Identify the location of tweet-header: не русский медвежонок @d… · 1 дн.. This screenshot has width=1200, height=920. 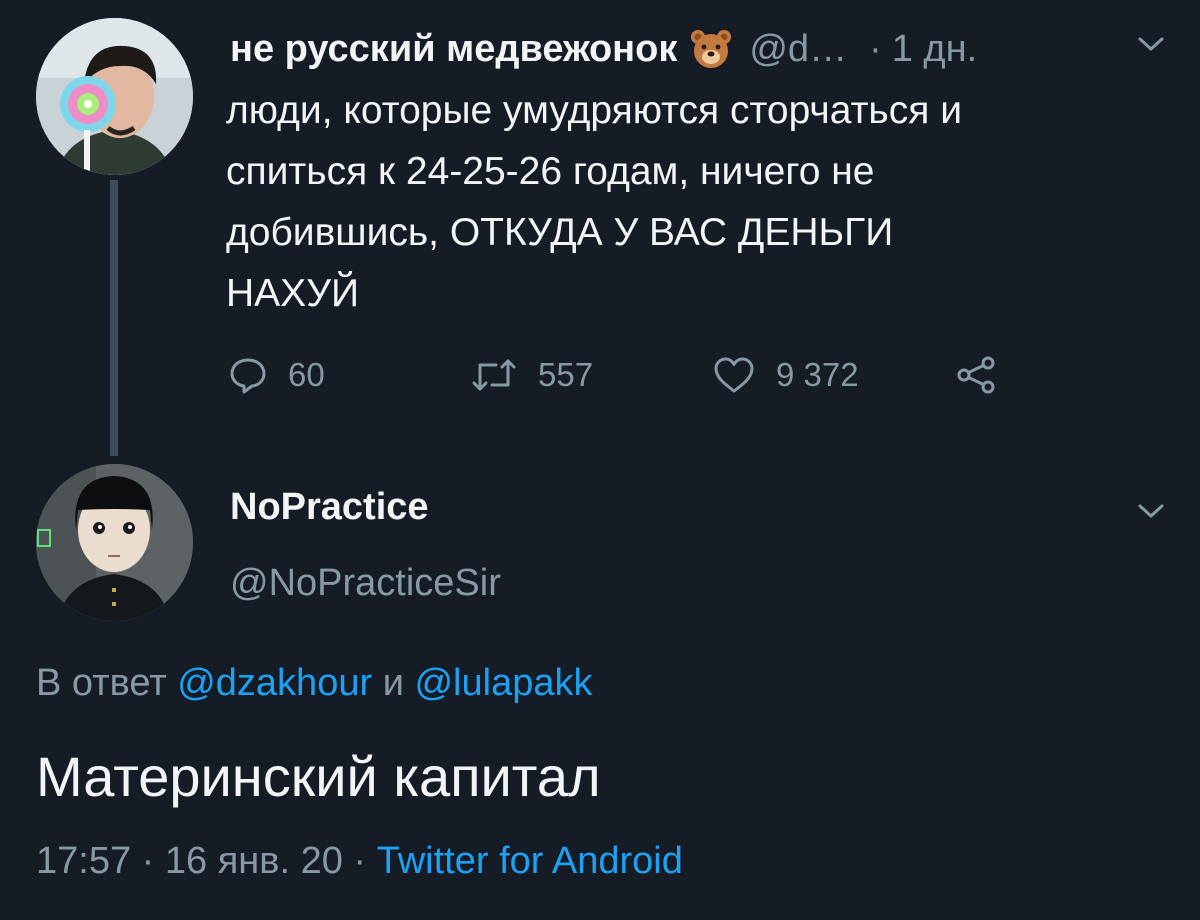
(603, 49).